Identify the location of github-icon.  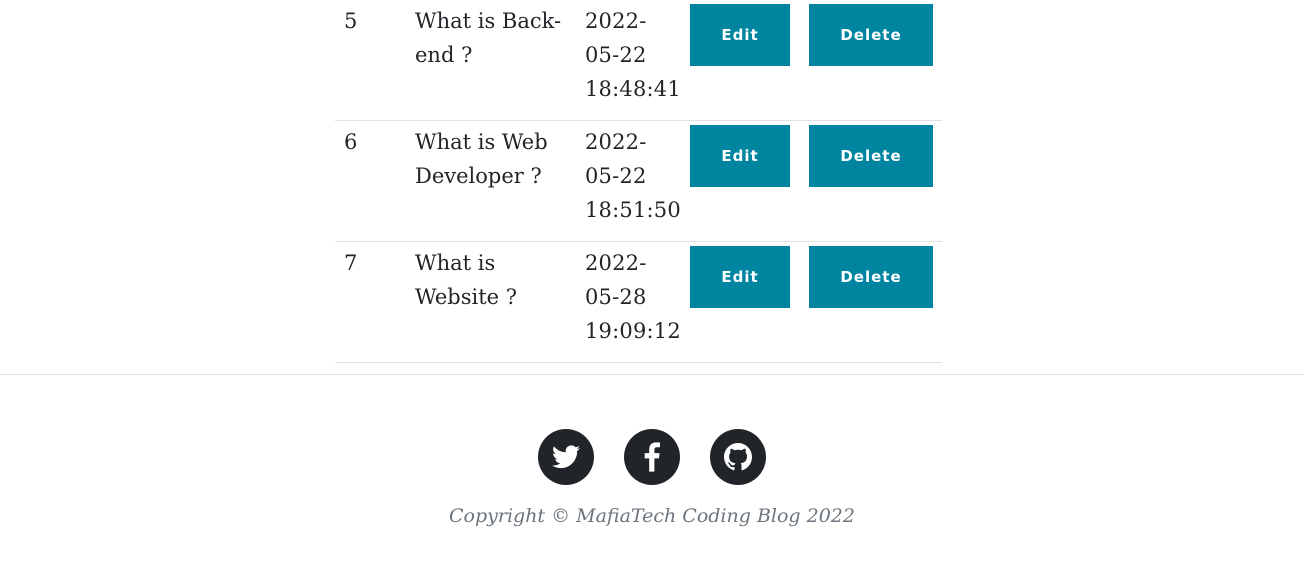
(738, 457).